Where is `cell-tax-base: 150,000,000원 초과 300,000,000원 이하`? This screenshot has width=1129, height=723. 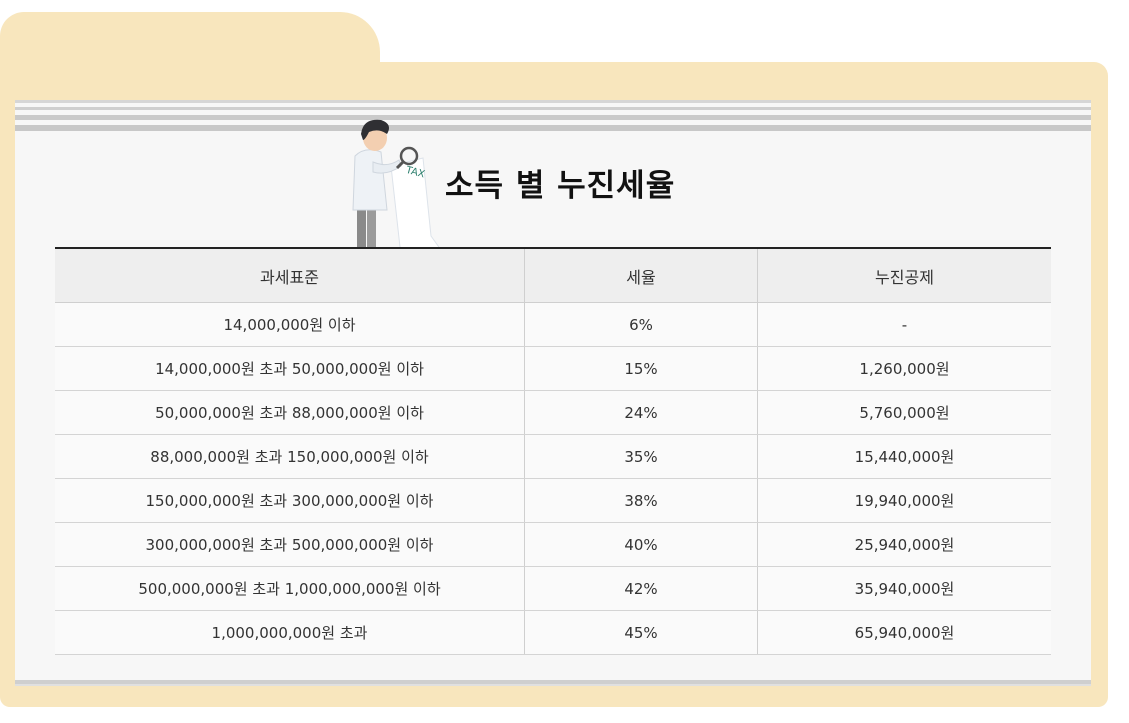 cell-tax-base: 150,000,000원 초과 300,000,000원 이하 is located at coordinates (290, 500).